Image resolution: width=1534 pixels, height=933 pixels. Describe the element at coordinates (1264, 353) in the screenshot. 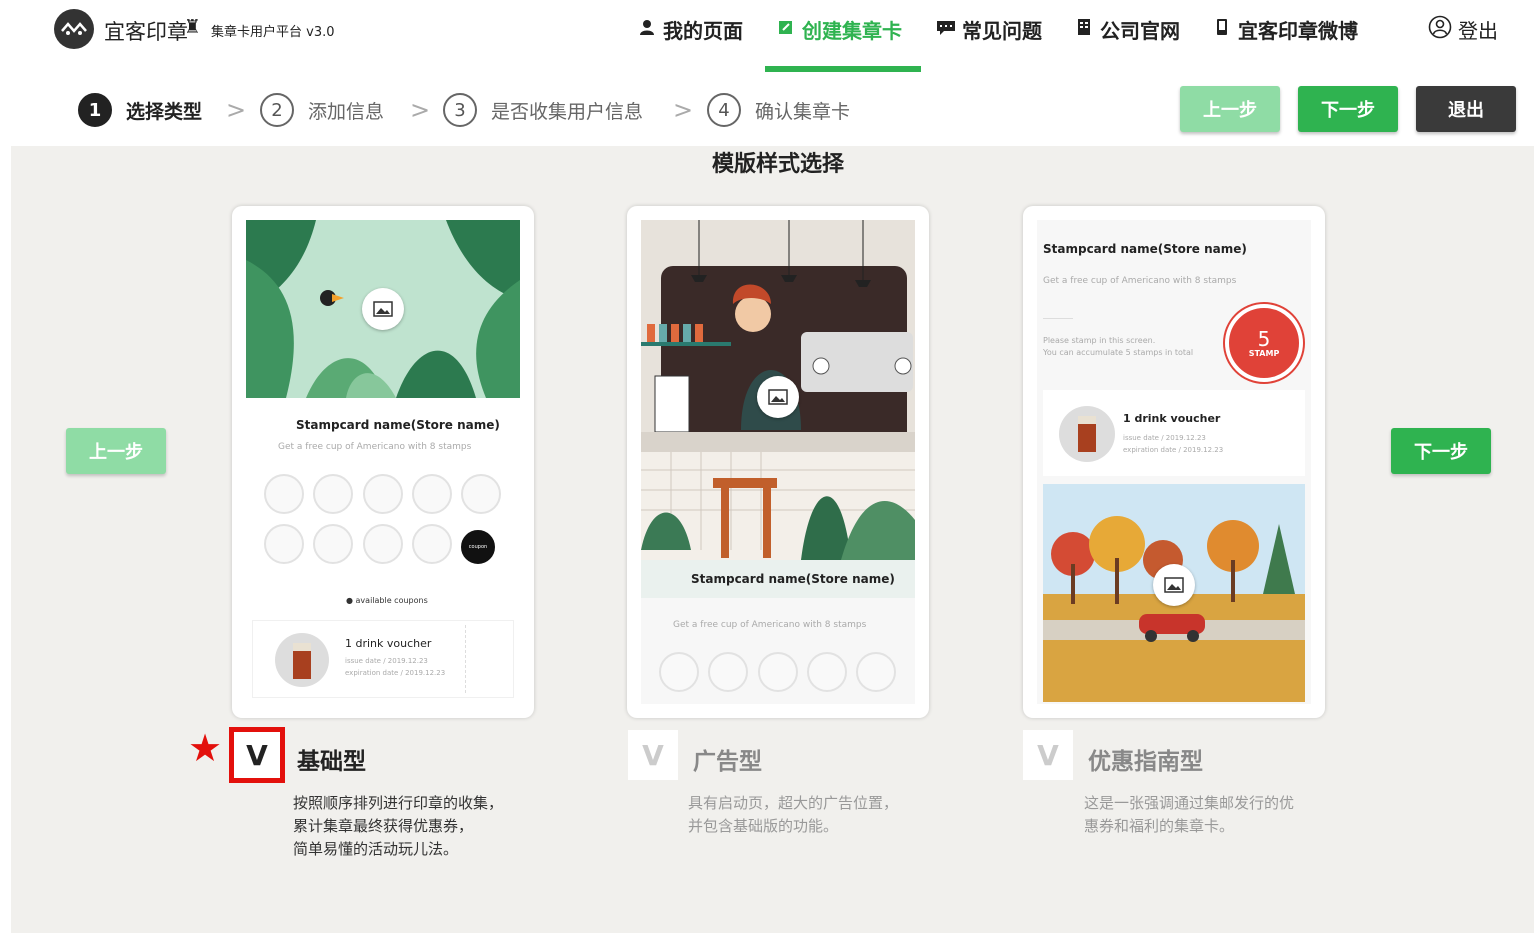

I see `stamp-word: STAMP` at that location.